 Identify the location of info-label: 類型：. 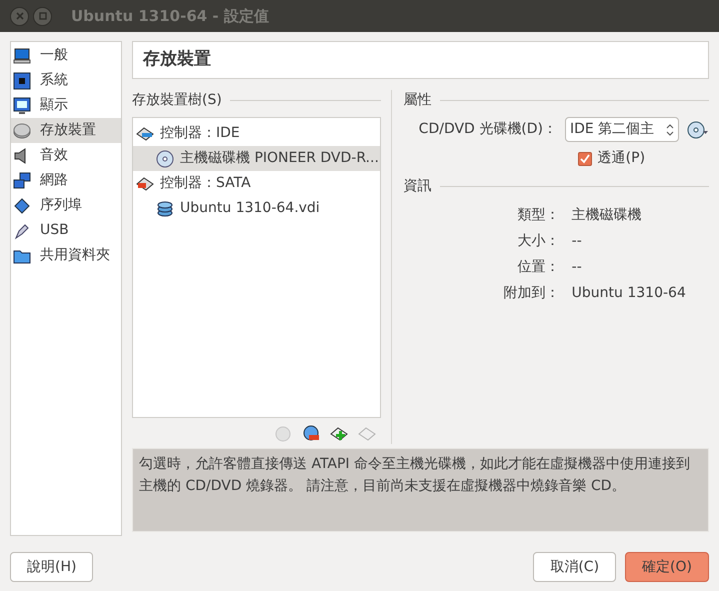
(538, 215).